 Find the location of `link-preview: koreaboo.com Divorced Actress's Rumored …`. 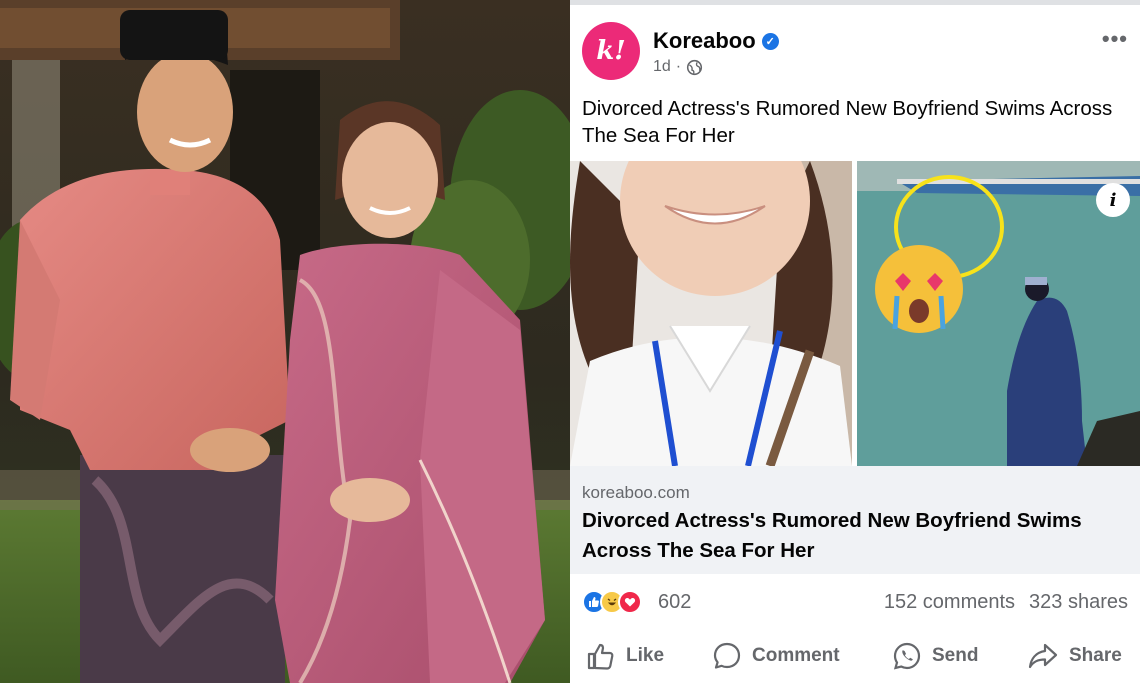

link-preview: koreaboo.com Divorced Actress's Rumored … is located at coordinates (855, 520).